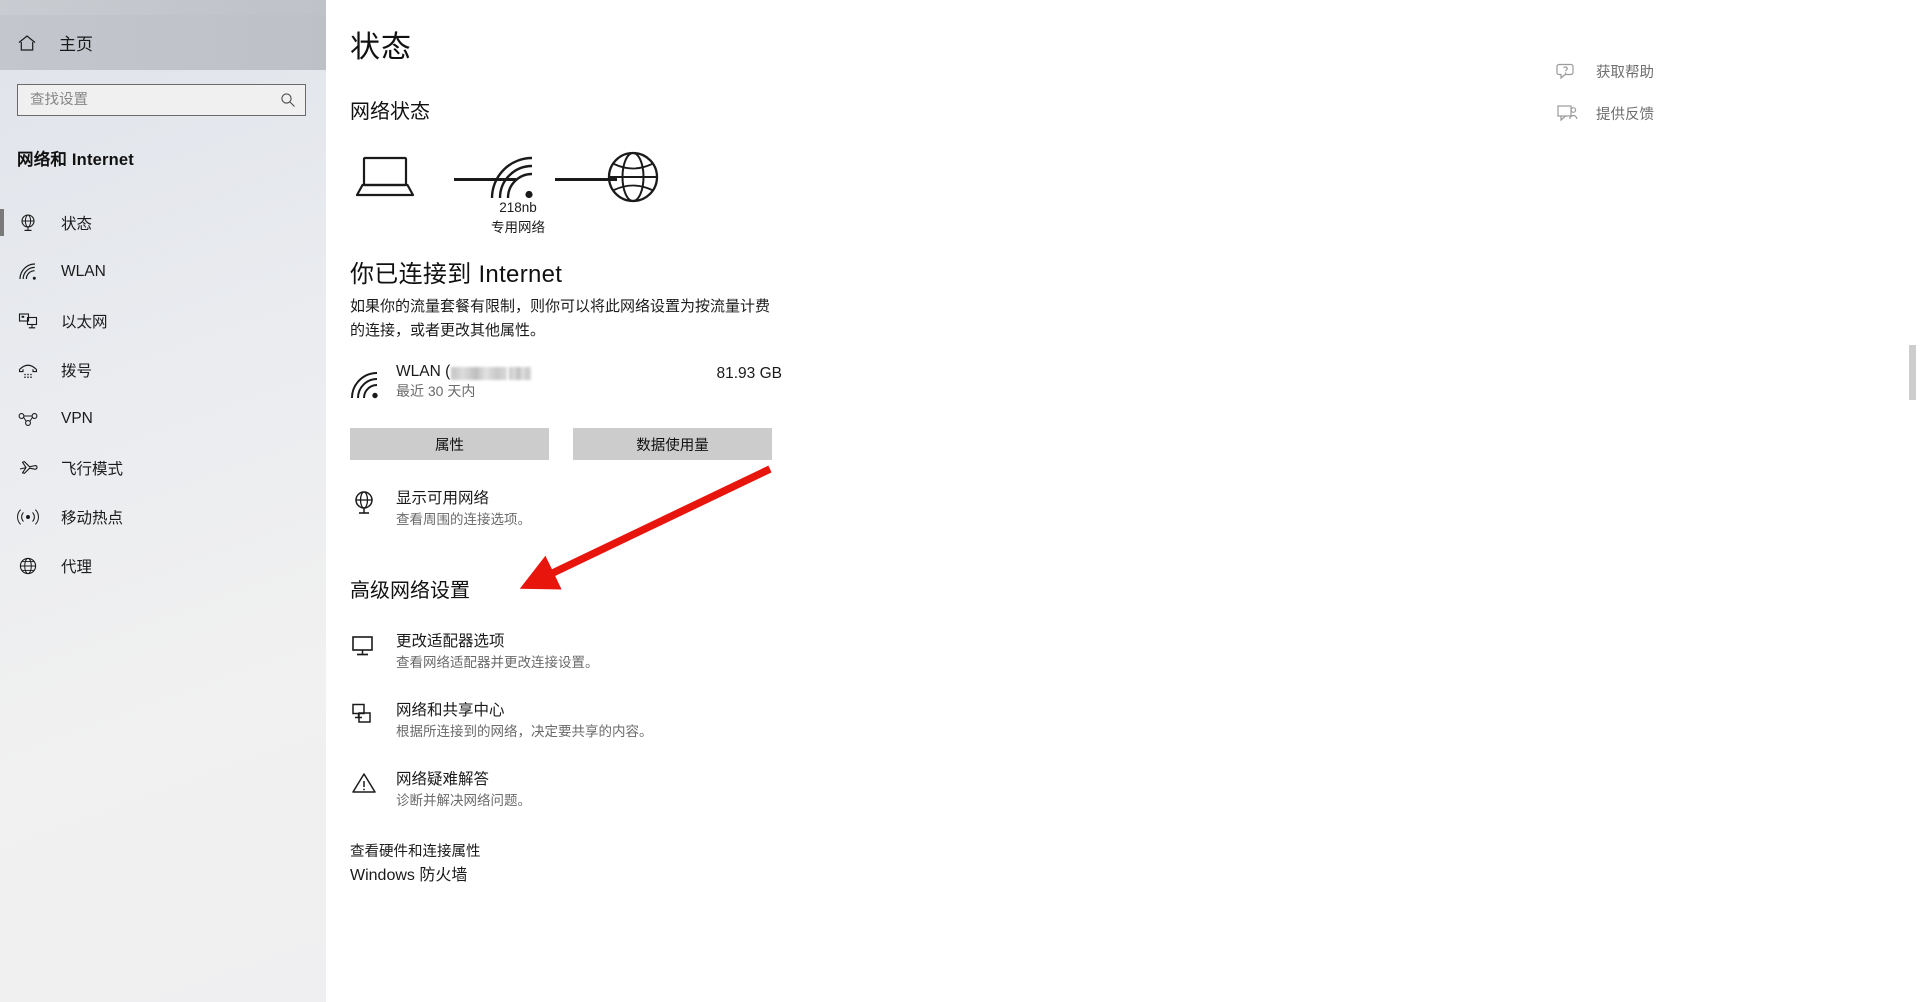 This screenshot has height=1002, width=1920. What do you see at coordinates (77, 567) in the screenshot?
I see `sidebar-item-label: 代理` at bounding box center [77, 567].